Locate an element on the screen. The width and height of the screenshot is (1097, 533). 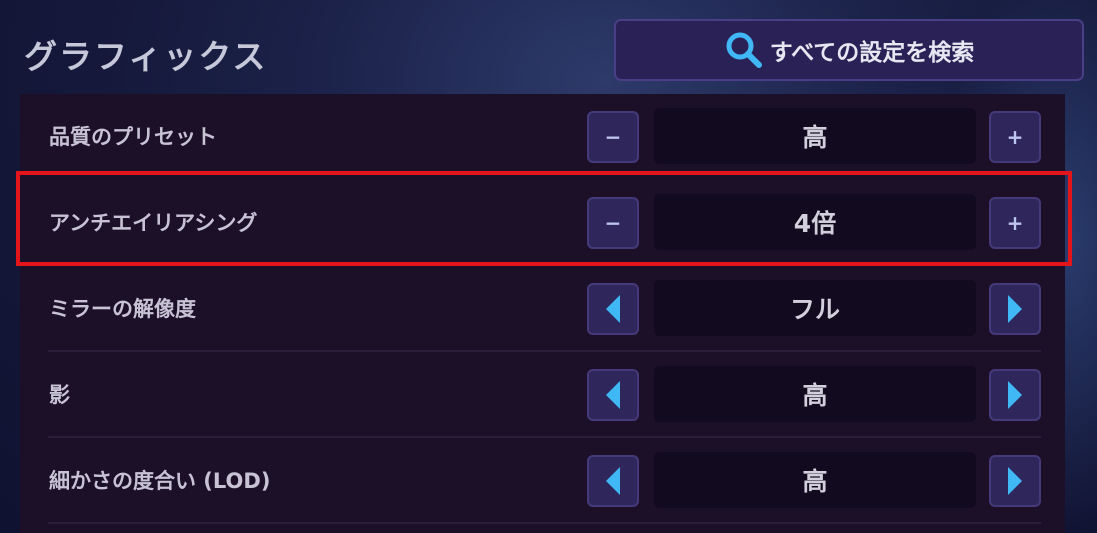
setting-value: 4倍 is located at coordinates (815, 223).